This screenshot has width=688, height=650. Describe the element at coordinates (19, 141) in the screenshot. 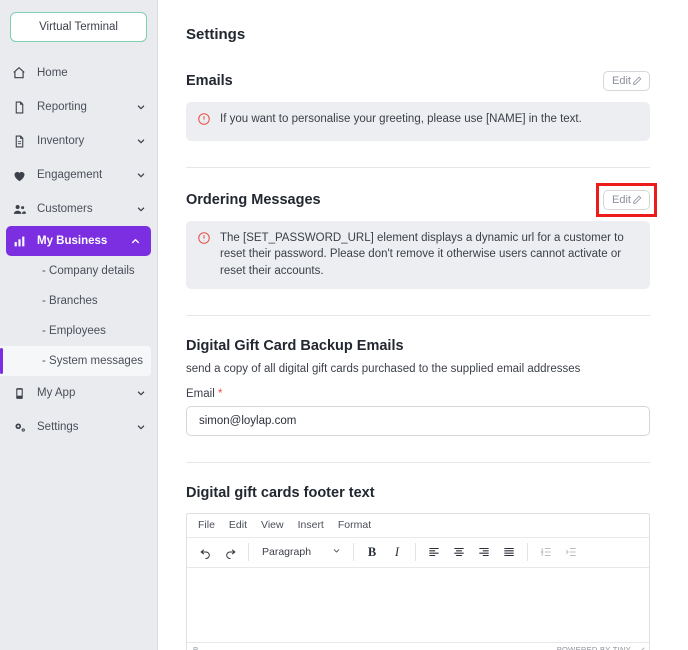

I see `document-list-icon` at that location.